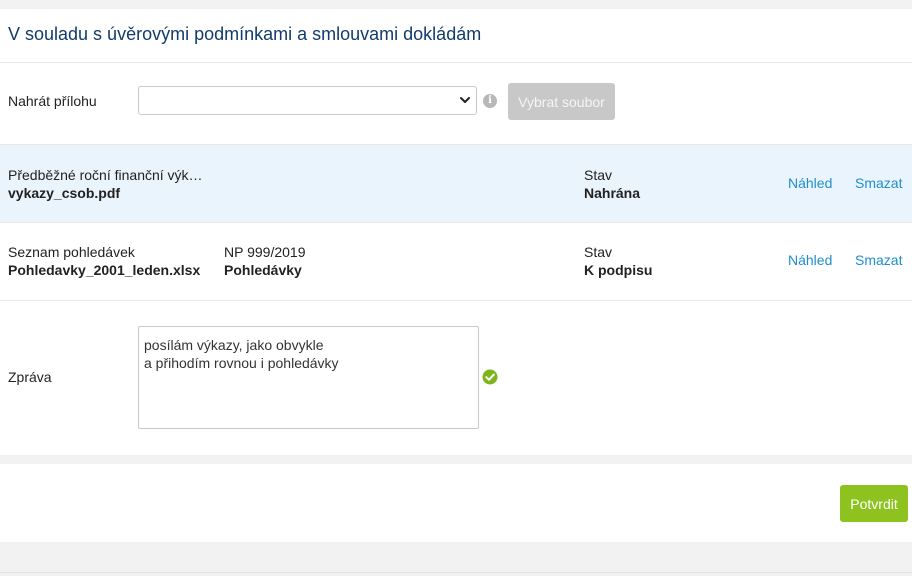  I want to click on attachment-status-cell: Stav Nahrána, so click(612, 184).